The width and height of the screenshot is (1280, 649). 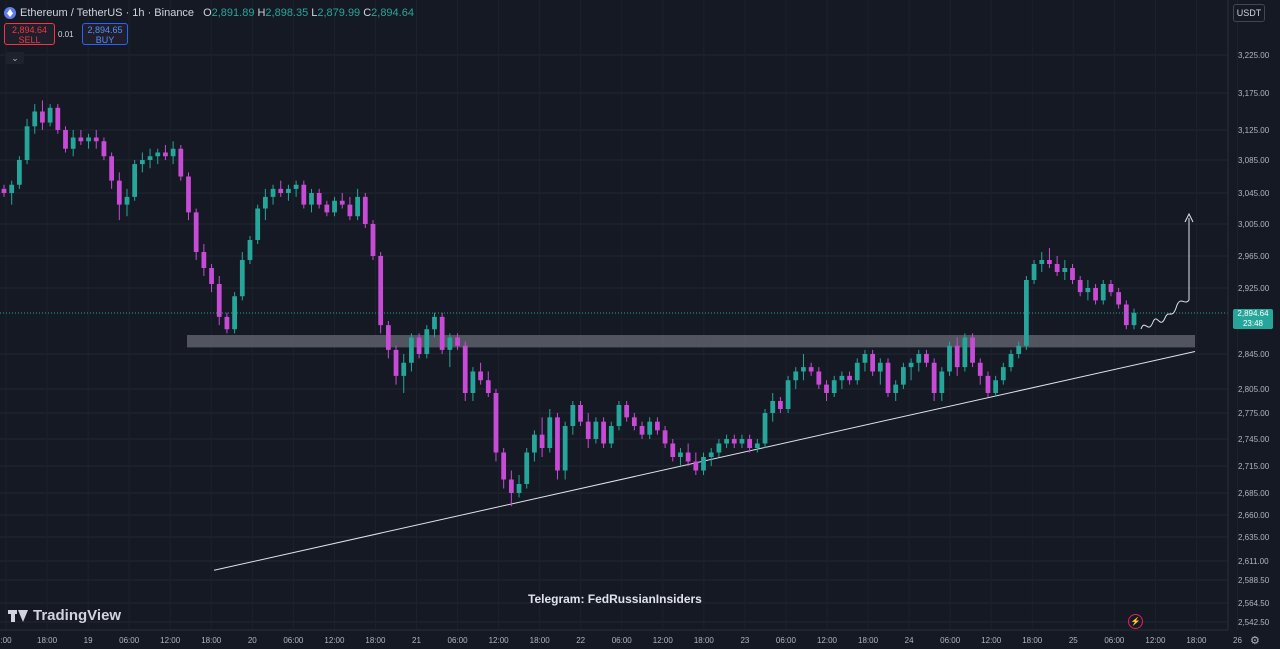 I want to click on currency-select: USDT, so click(x=1249, y=13).